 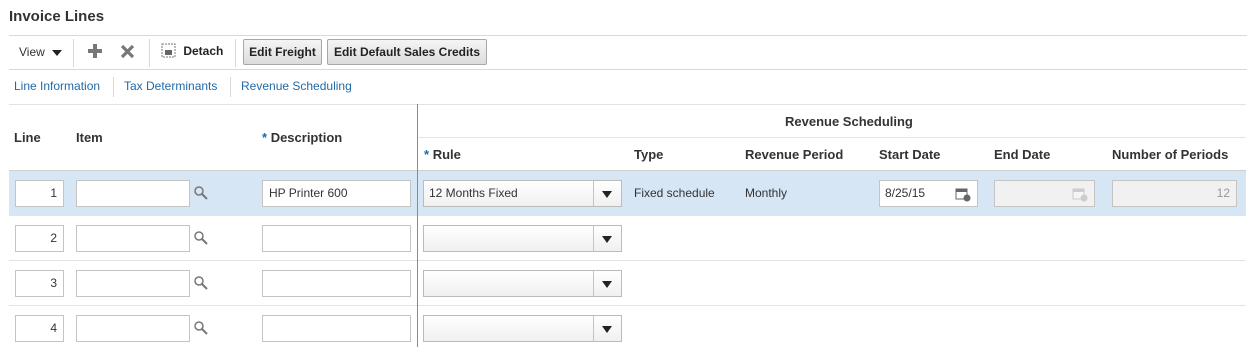 I want to click on detach-label: Detach, so click(x=203, y=50).